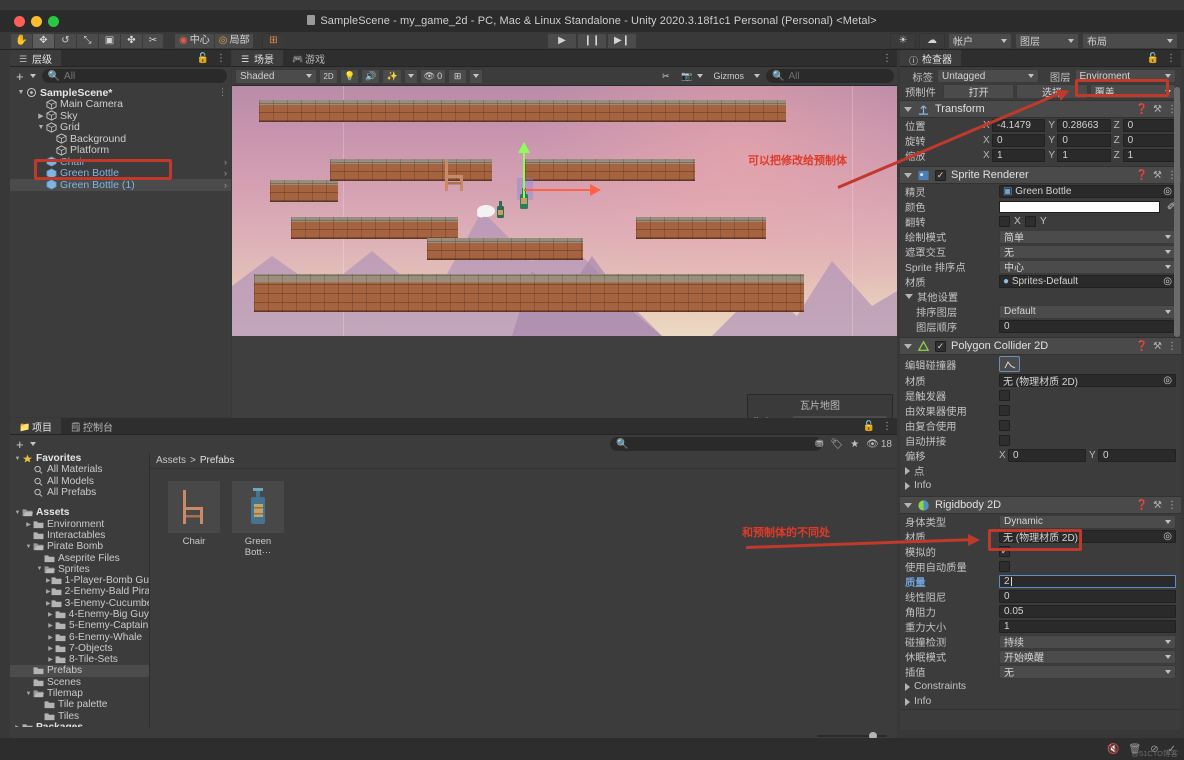 Image resolution: width=1184 pixels, height=760 pixels. Describe the element at coordinates (757, 76) in the screenshot. I see `gizmos-dropdown` at that location.